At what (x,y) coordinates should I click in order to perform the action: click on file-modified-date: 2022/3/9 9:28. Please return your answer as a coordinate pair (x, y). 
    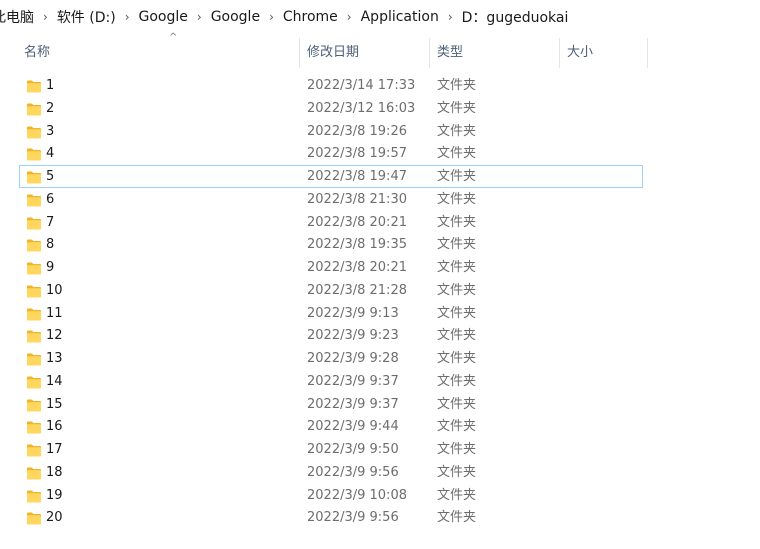
    Looking at the image, I should click on (353, 358).